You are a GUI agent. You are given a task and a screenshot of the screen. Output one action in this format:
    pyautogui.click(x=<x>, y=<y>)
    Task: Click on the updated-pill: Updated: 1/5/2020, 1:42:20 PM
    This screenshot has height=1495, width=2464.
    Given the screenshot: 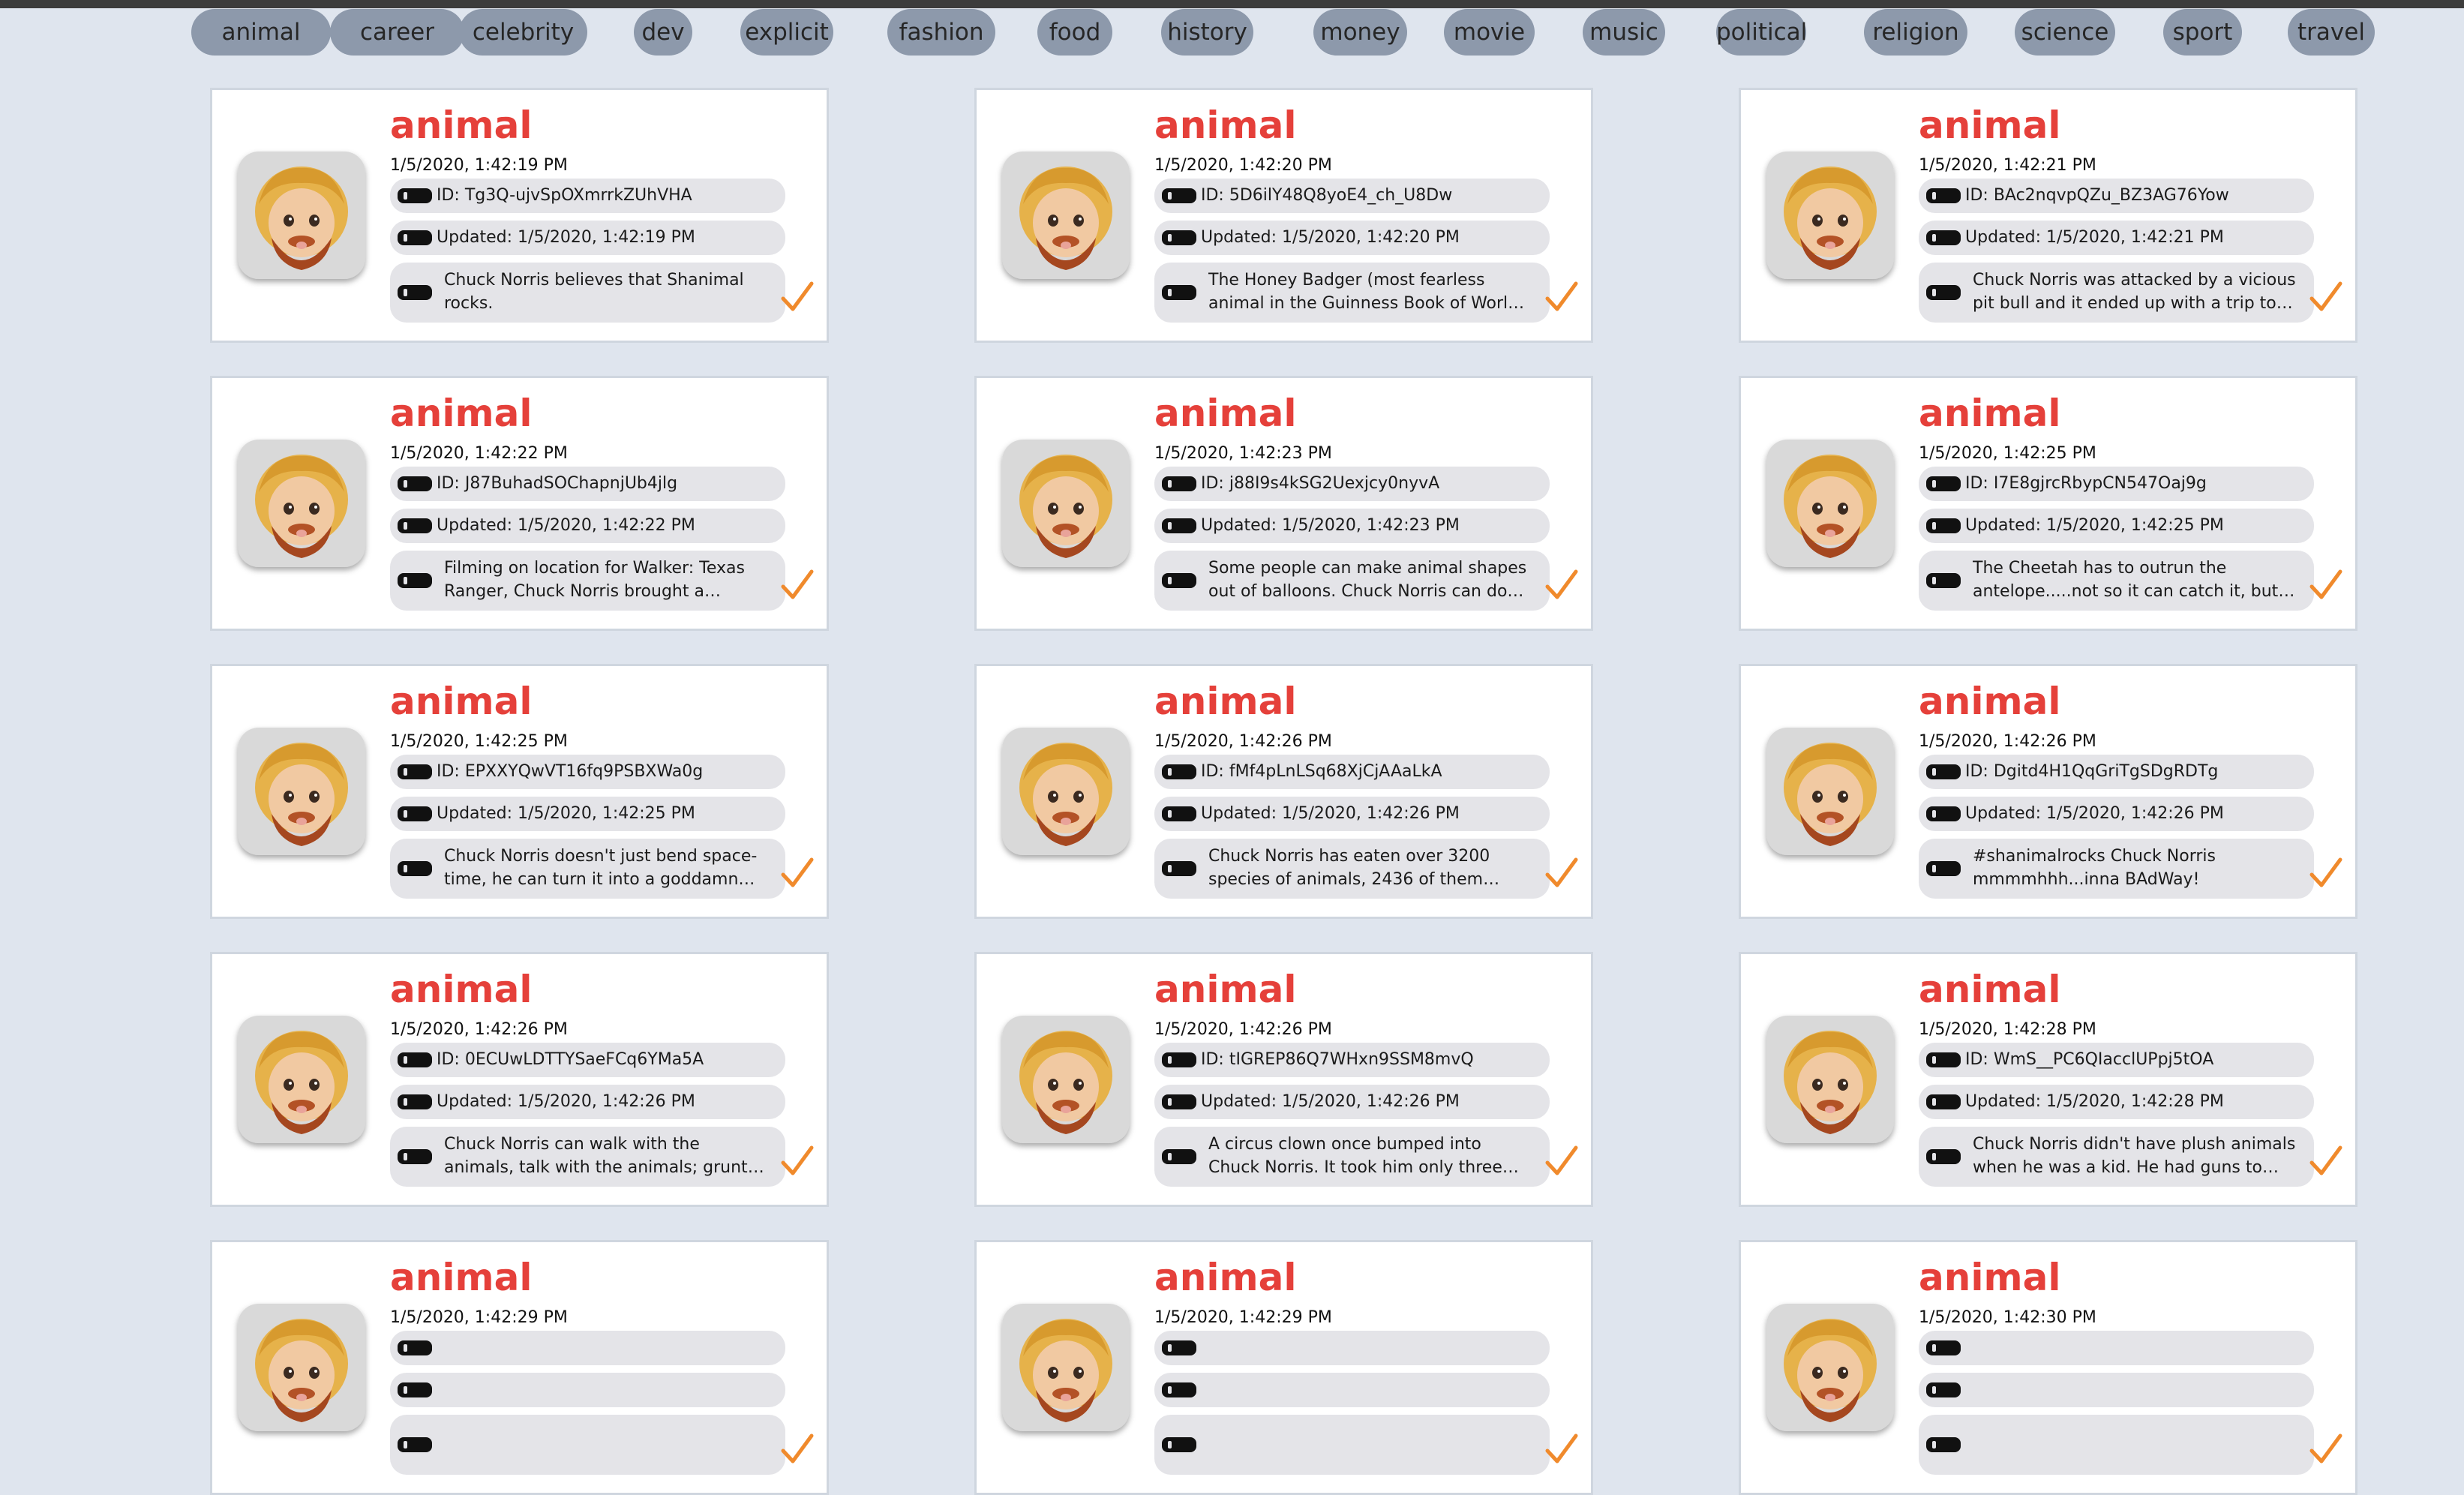 What is the action you would take?
    pyautogui.click(x=1352, y=238)
    